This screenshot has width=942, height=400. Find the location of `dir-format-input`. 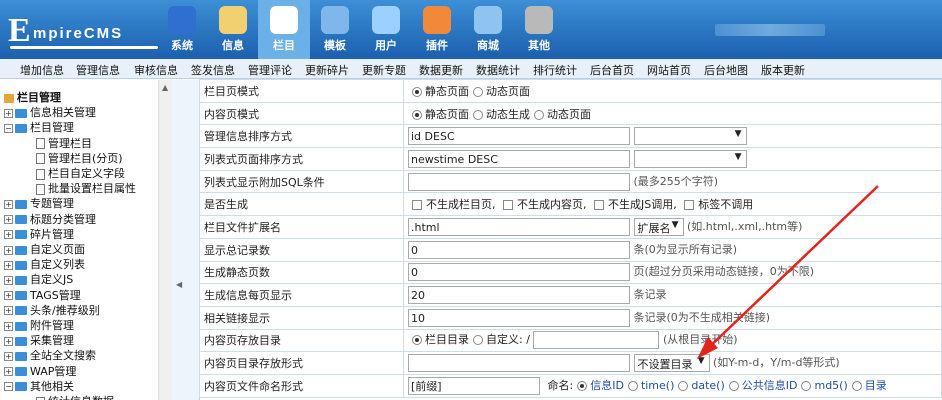

dir-format-input is located at coordinates (519, 363).